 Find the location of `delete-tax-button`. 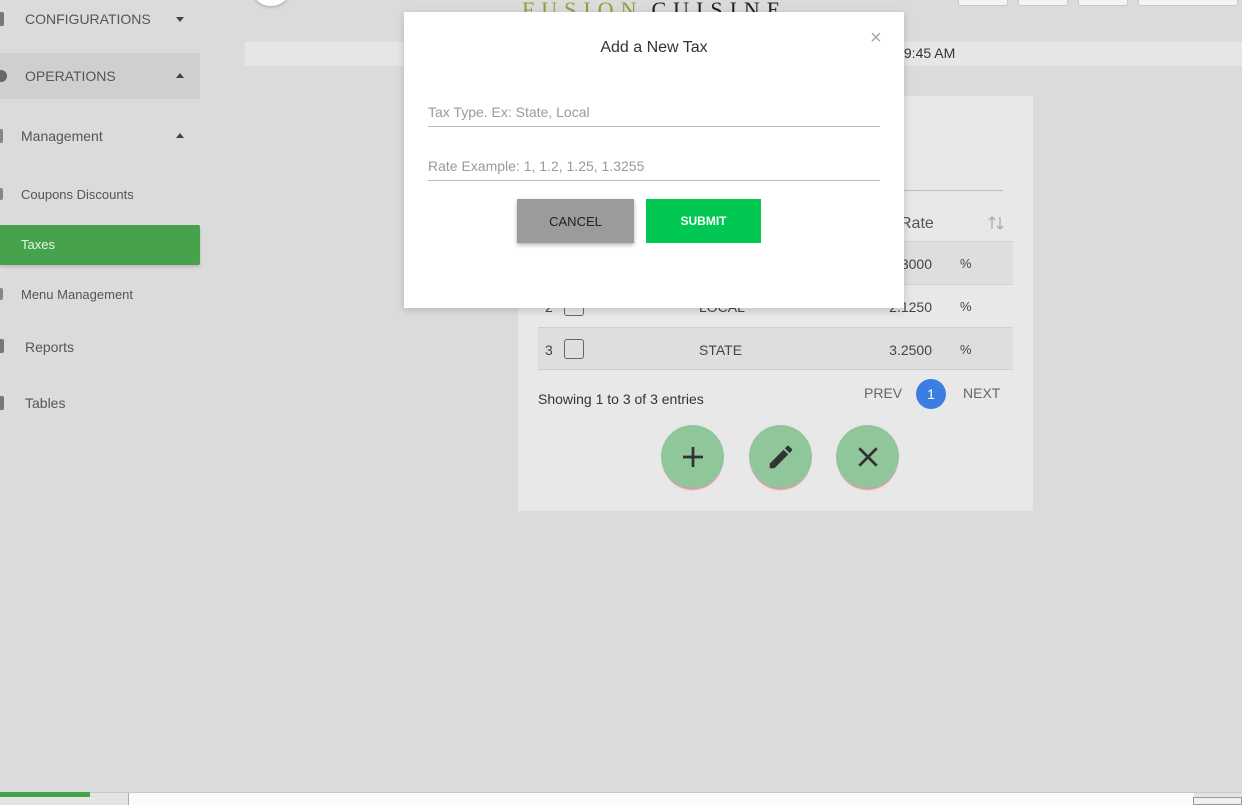

delete-tax-button is located at coordinates (867, 456).